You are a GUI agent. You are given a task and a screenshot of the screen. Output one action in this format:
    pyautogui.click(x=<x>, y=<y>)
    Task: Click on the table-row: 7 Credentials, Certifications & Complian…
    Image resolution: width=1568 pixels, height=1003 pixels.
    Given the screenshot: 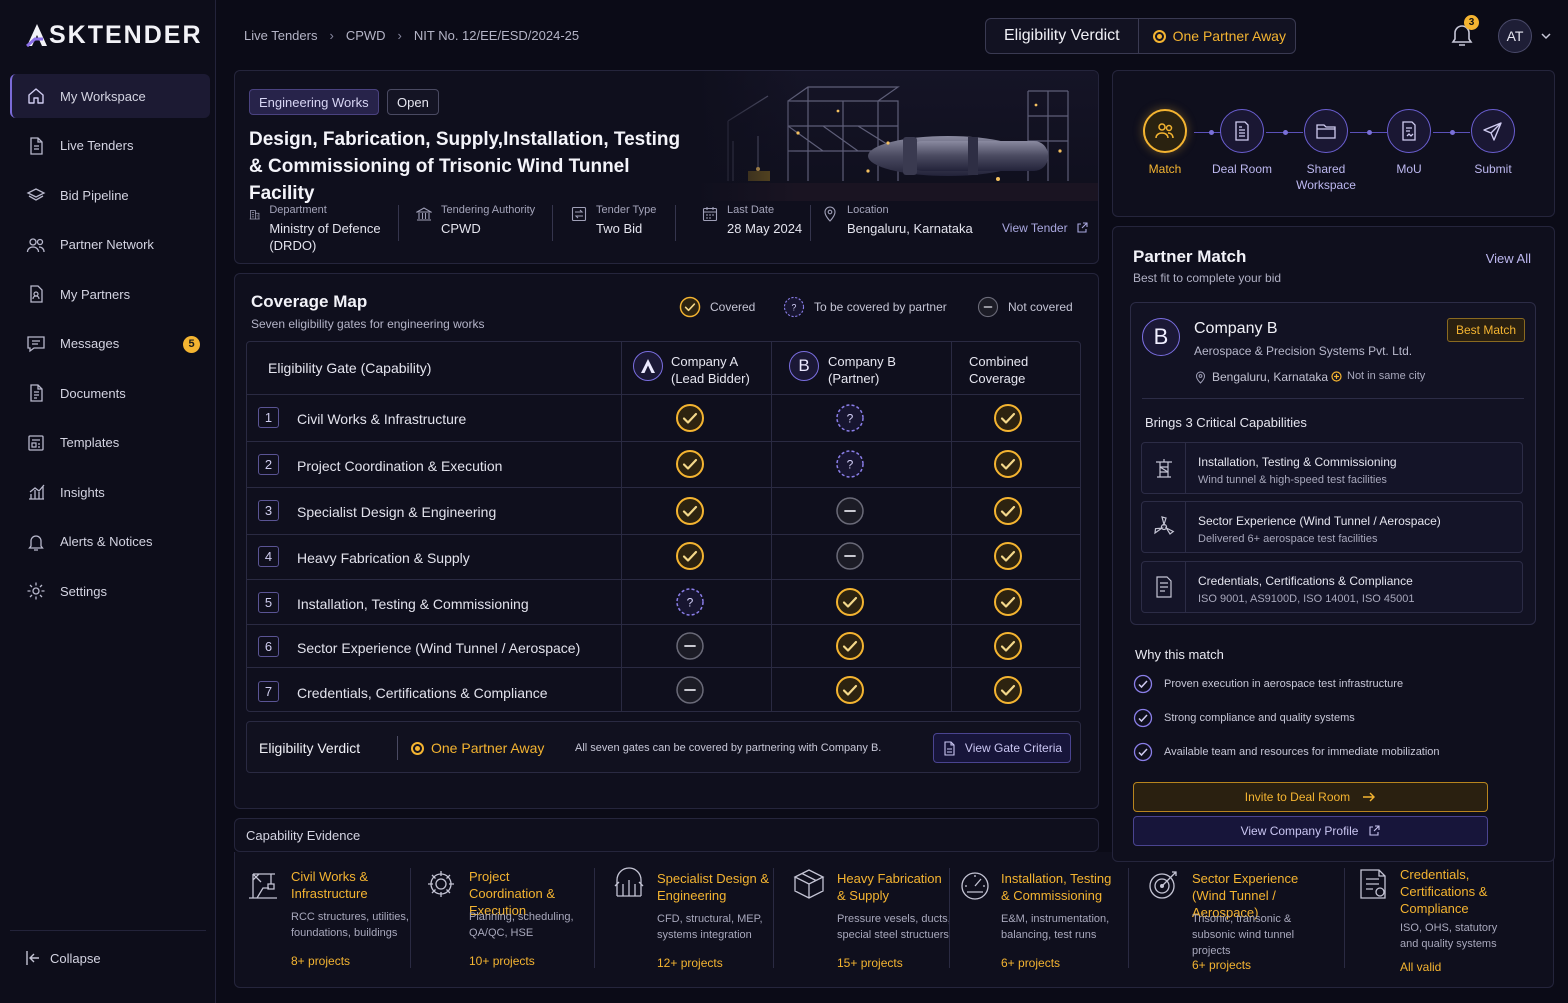 What is the action you would take?
    pyautogui.click(x=663, y=689)
    